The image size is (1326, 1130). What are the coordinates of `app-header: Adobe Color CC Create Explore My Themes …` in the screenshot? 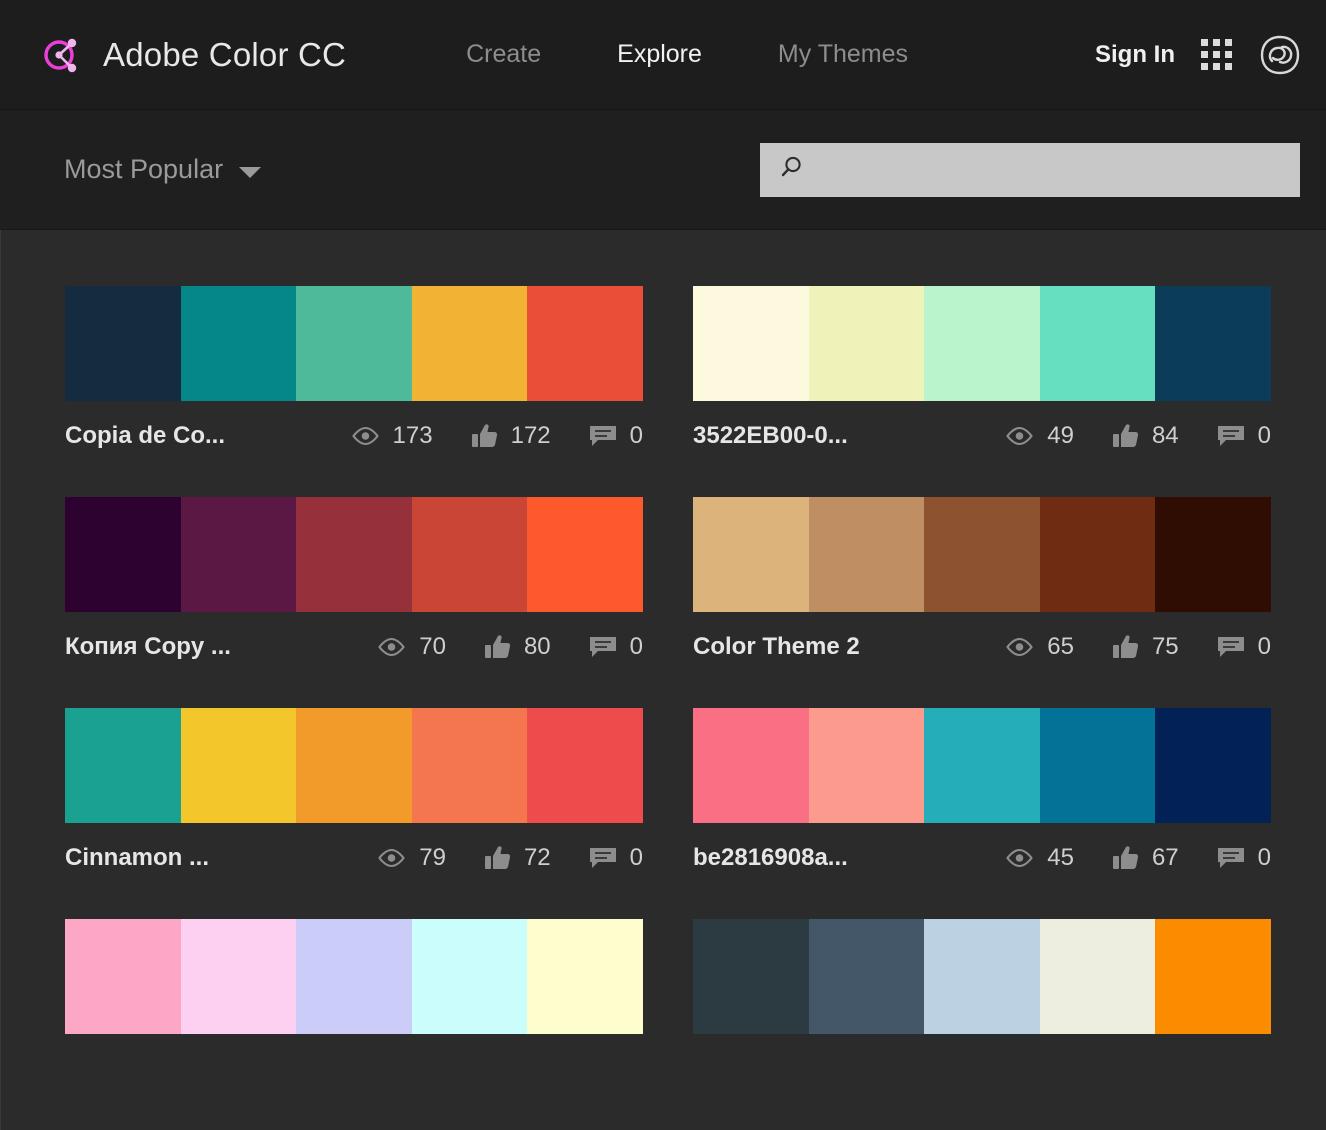 It's located at (663, 55).